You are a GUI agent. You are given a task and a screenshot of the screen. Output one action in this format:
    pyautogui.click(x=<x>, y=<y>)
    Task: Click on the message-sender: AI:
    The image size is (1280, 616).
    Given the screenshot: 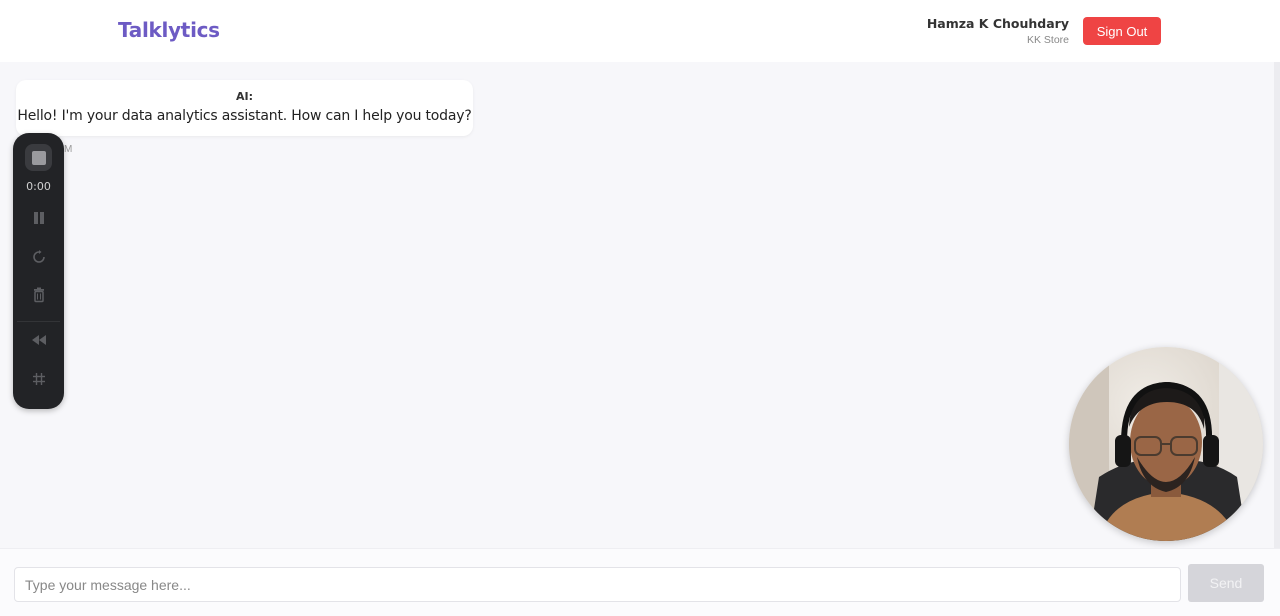 What is the action you would take?
    pyautogui.click(x=244, y=96)
    